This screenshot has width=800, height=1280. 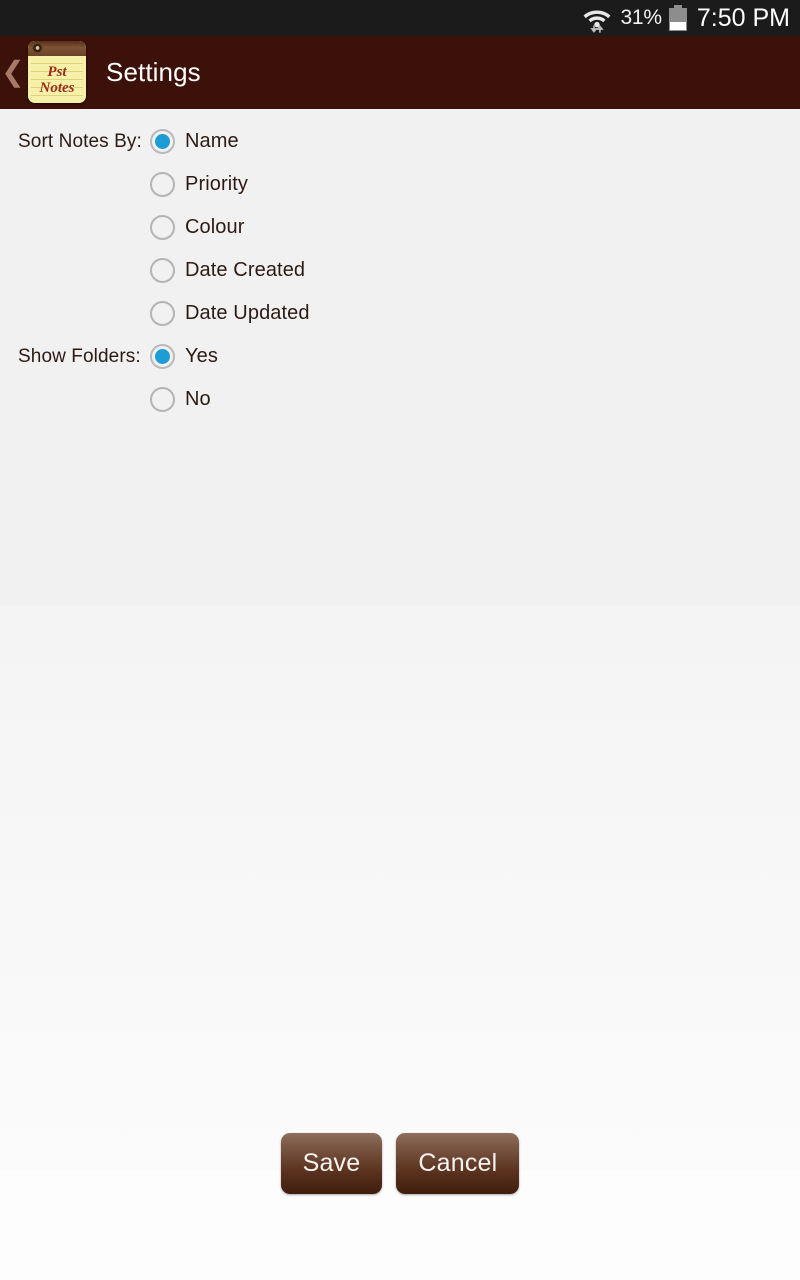 I want to click on radio-button-date-updated, so click(x=162, y=313).